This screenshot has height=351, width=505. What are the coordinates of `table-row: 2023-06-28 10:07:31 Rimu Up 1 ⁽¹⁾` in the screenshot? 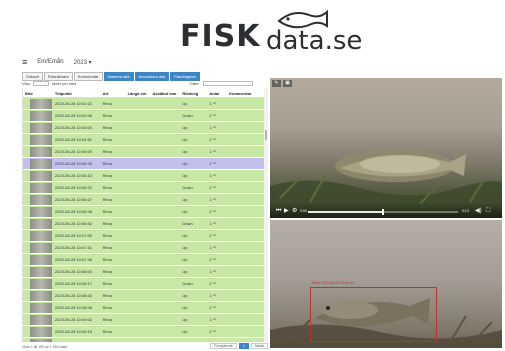 It's located at (143, 248).